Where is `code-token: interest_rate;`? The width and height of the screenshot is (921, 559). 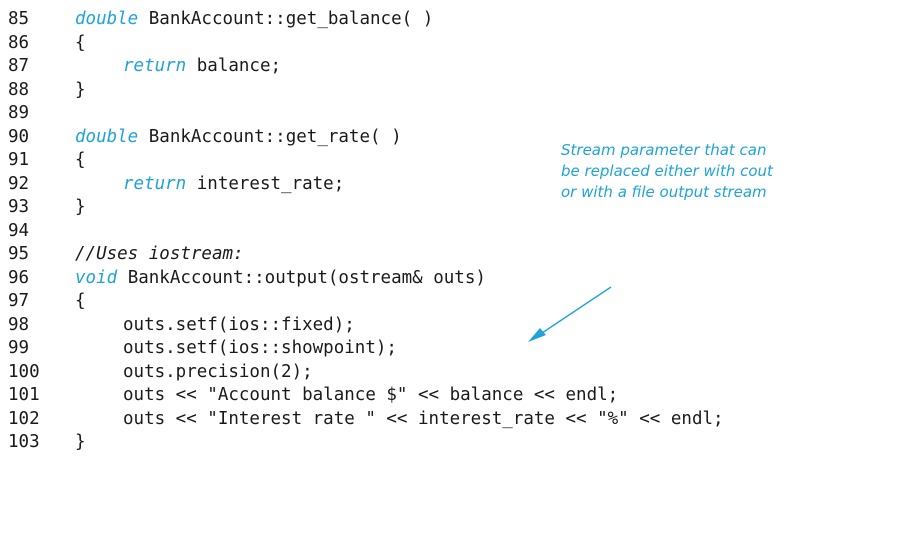
code-token: interest_rate; is located at coordinates (265, 183).